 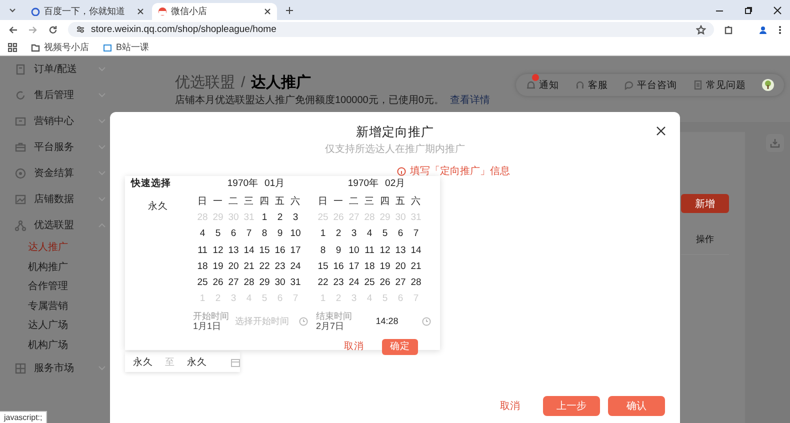 What do you see at coordinates (55, 368) in the screenshot?
I see `sidebar-item: 服务市场` at bounding box center [55, 368].